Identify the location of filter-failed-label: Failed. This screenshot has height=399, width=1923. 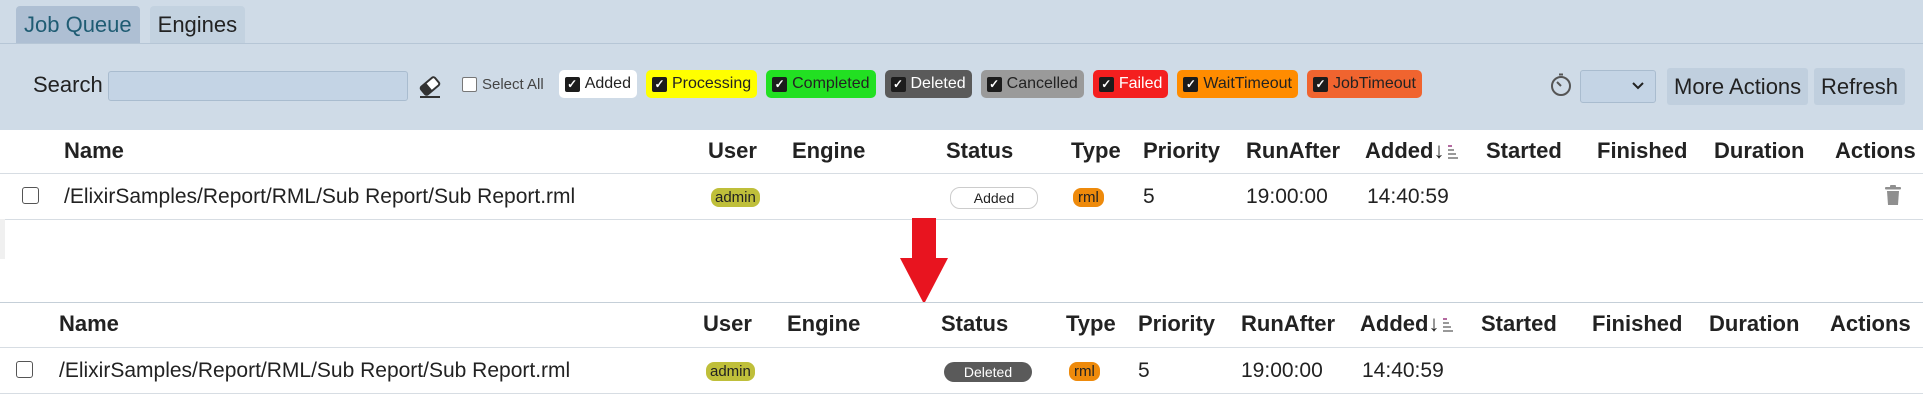
(1140, 83).